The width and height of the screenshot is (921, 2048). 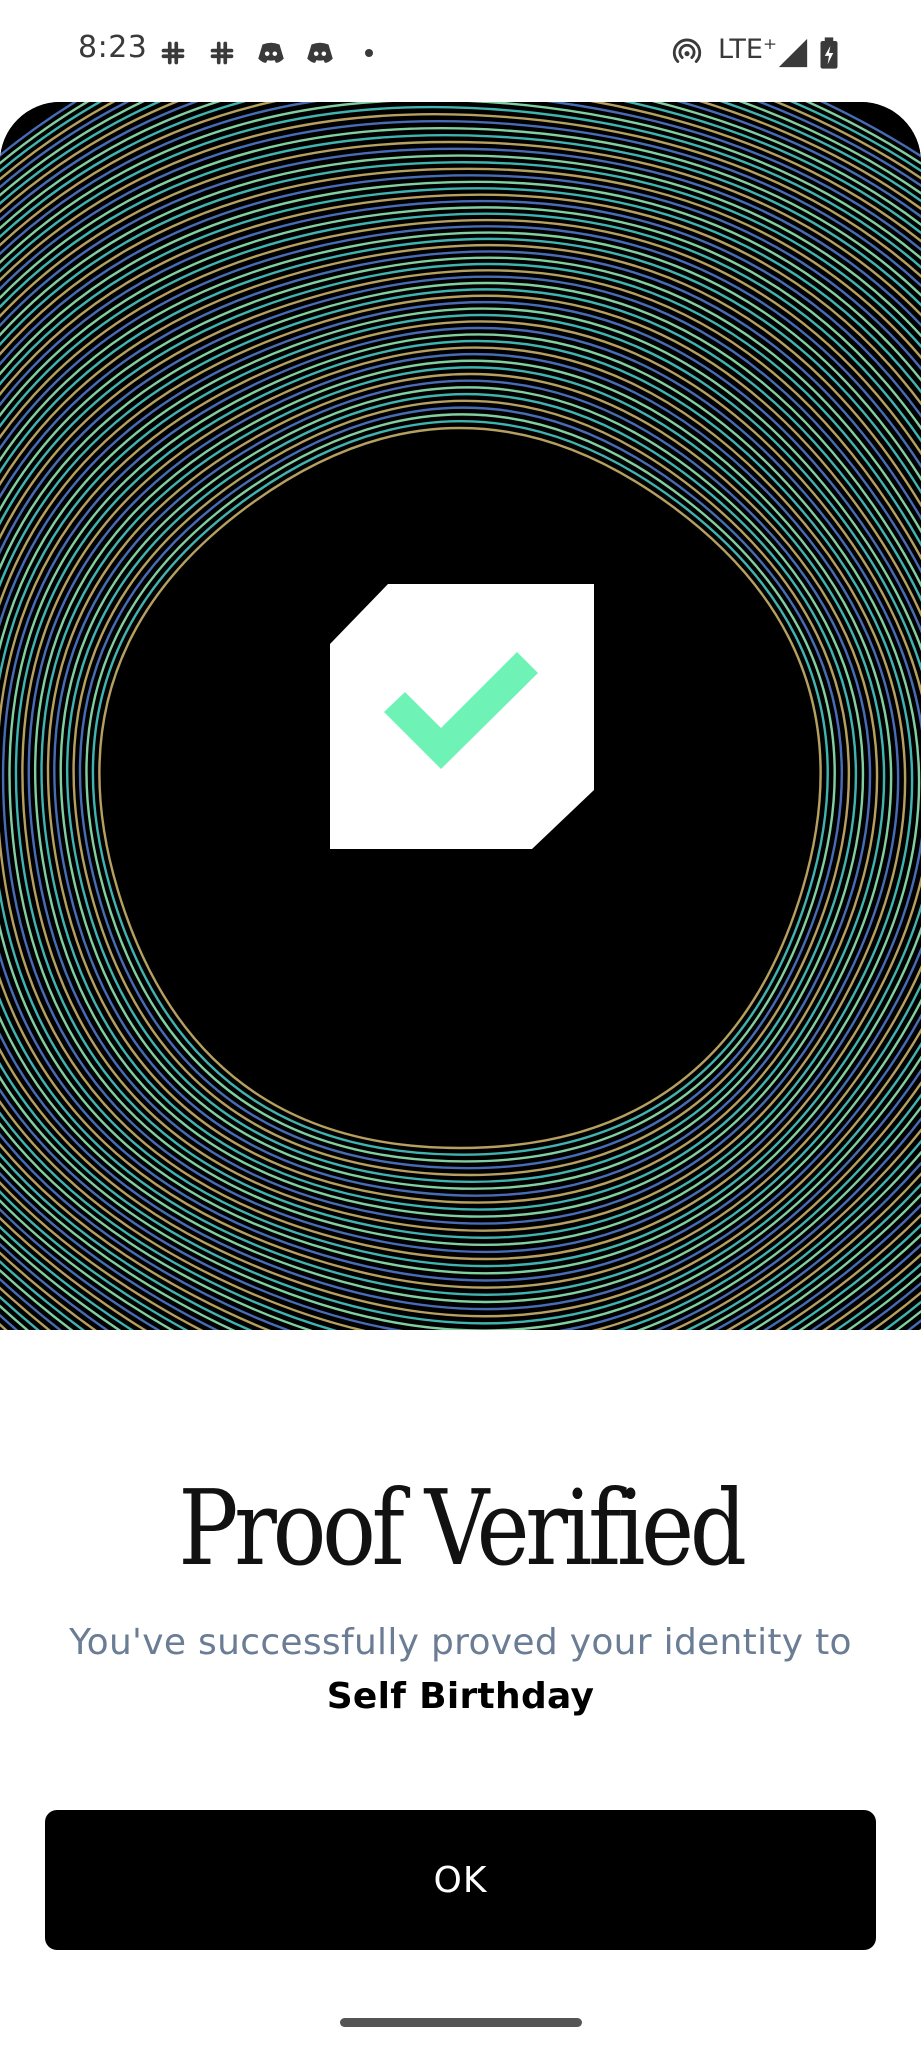 What do you see at coordinates (748, 49) in the screenshot?
I see `network-type: LTE⁺` at bounding box center [748, 49].